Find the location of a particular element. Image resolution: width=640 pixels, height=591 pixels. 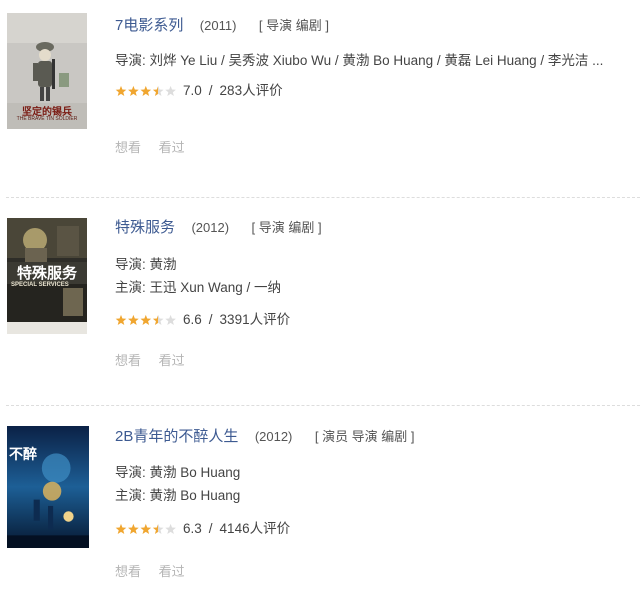

title-row: 特殊服务 (2012) [ 导演 编剧 ] is located at coordinates (377, 228).